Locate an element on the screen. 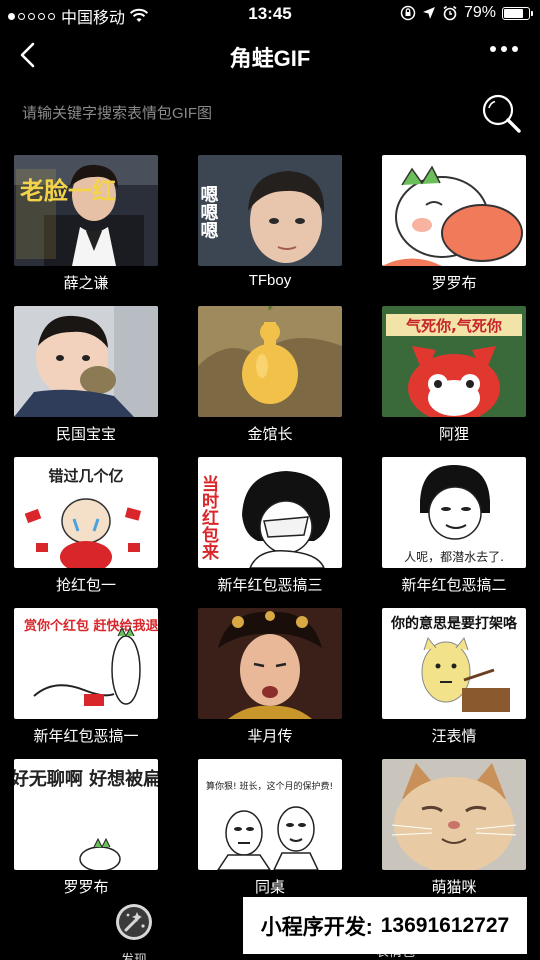 The image size is (540, 960). emoji-pack-card: 错过几个亿 抢红包一 is located at coordinates (86, 532).